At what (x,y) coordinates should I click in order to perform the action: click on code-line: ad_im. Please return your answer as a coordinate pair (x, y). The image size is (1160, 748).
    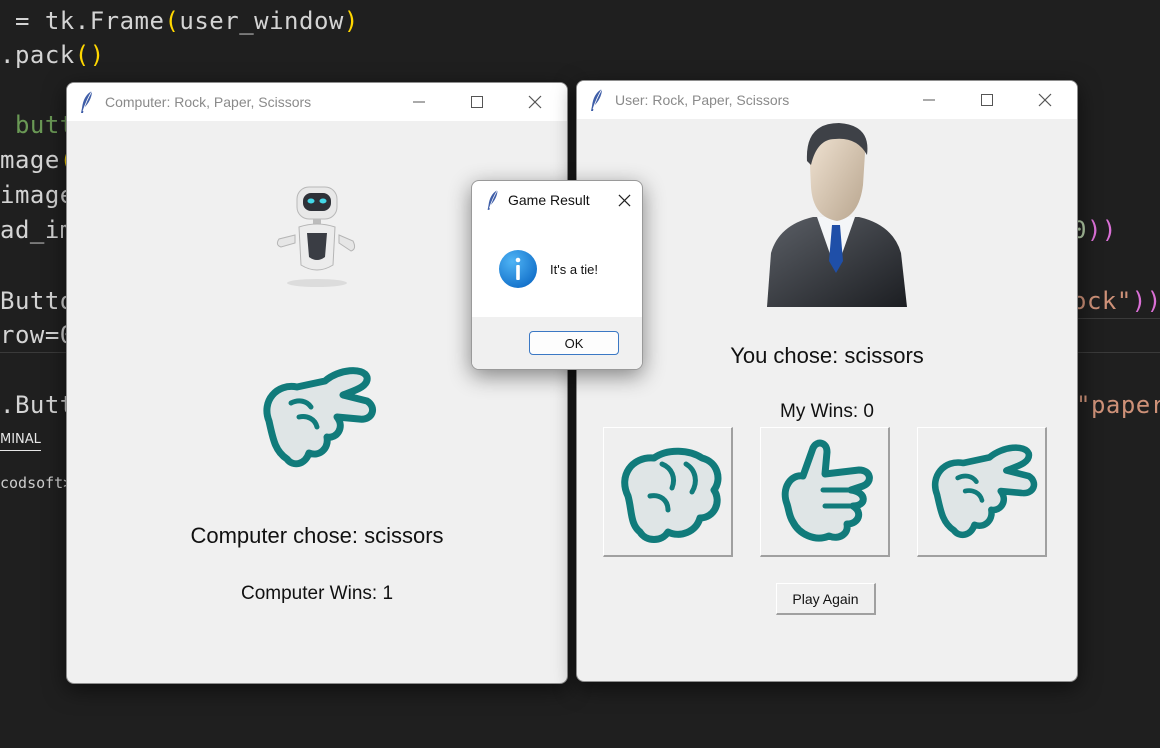
    Looking at the image, I should click on (37, 230).